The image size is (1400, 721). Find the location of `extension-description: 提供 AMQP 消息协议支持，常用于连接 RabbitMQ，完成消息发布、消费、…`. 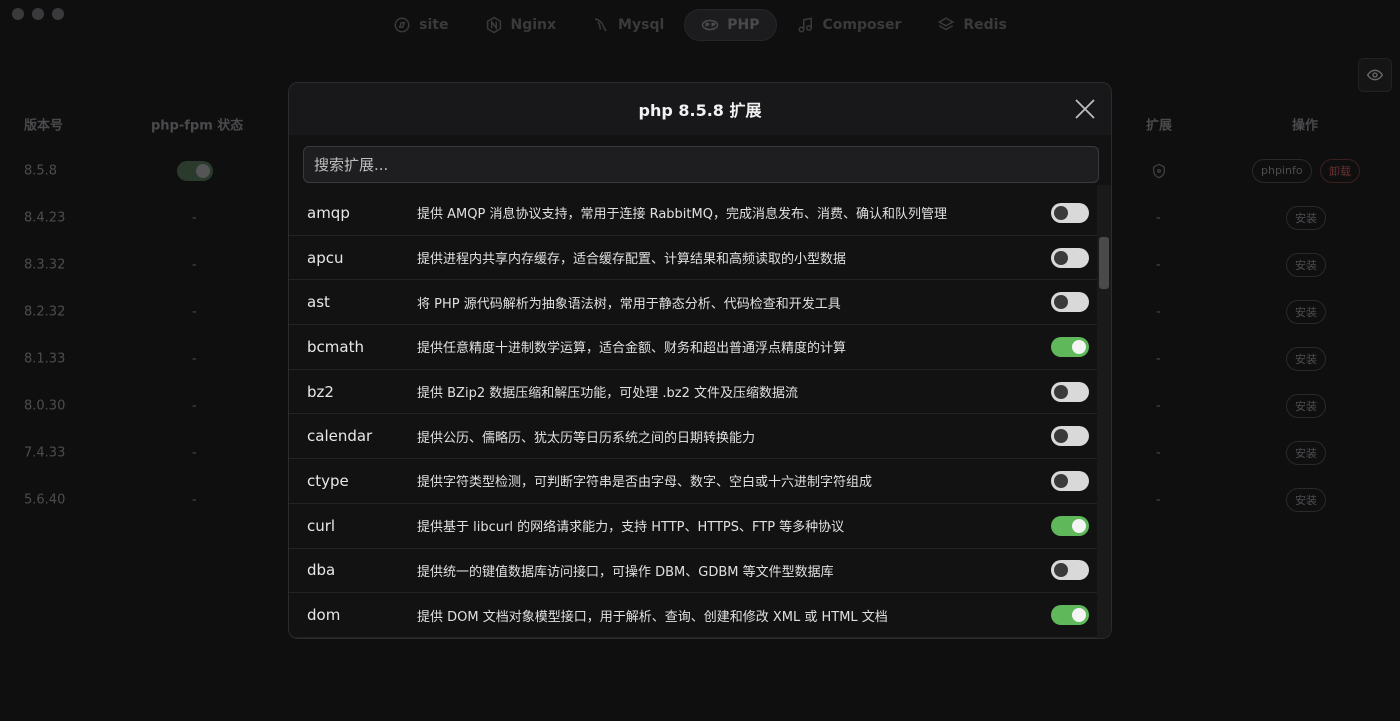

extension-description: 提供 AMQP 消息协议支持，常用于连接 RabbitMQ，完成消息发布、消费、… is located at coordinates (682, 215).